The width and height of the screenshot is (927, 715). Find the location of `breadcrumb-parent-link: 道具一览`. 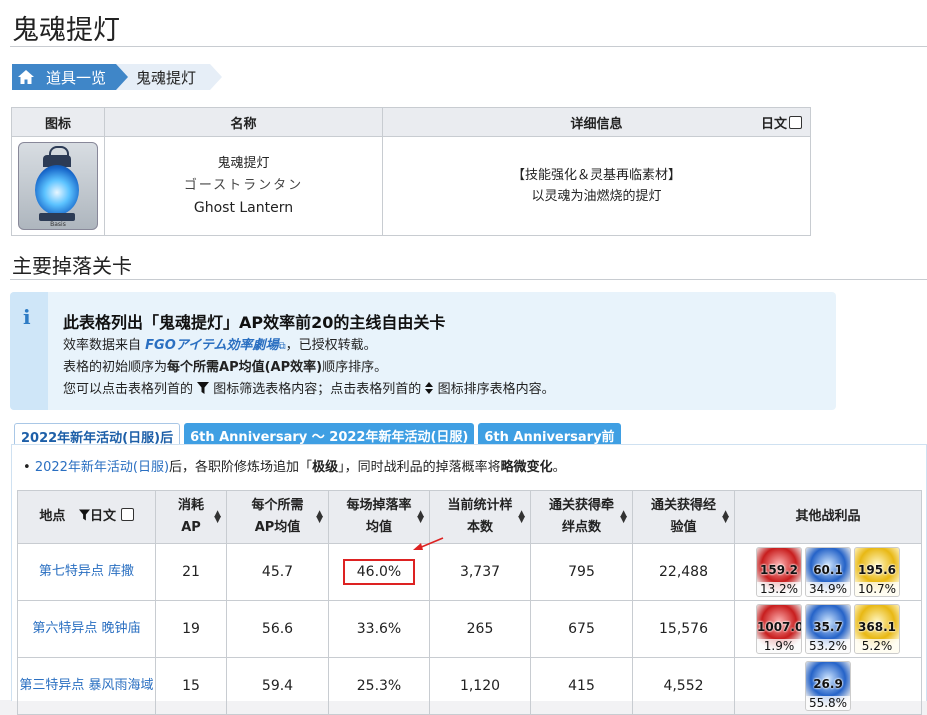

breadcrumb-parent-link: 道具一览 is located at coordinates (84, 77).